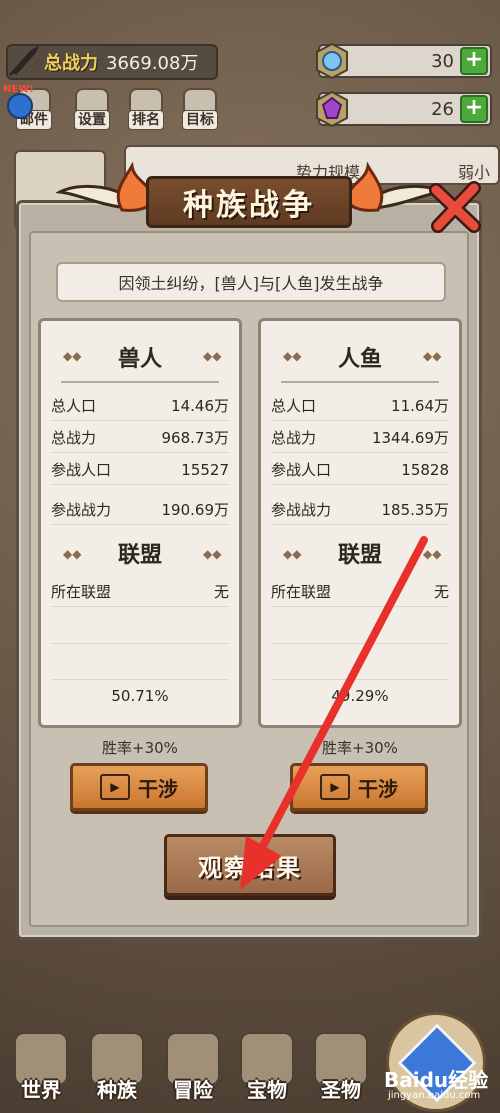 Image resolution: width=500 pixels, height=1113 pixels. I want to click on ranking-label: 排名, so click(146, 120).